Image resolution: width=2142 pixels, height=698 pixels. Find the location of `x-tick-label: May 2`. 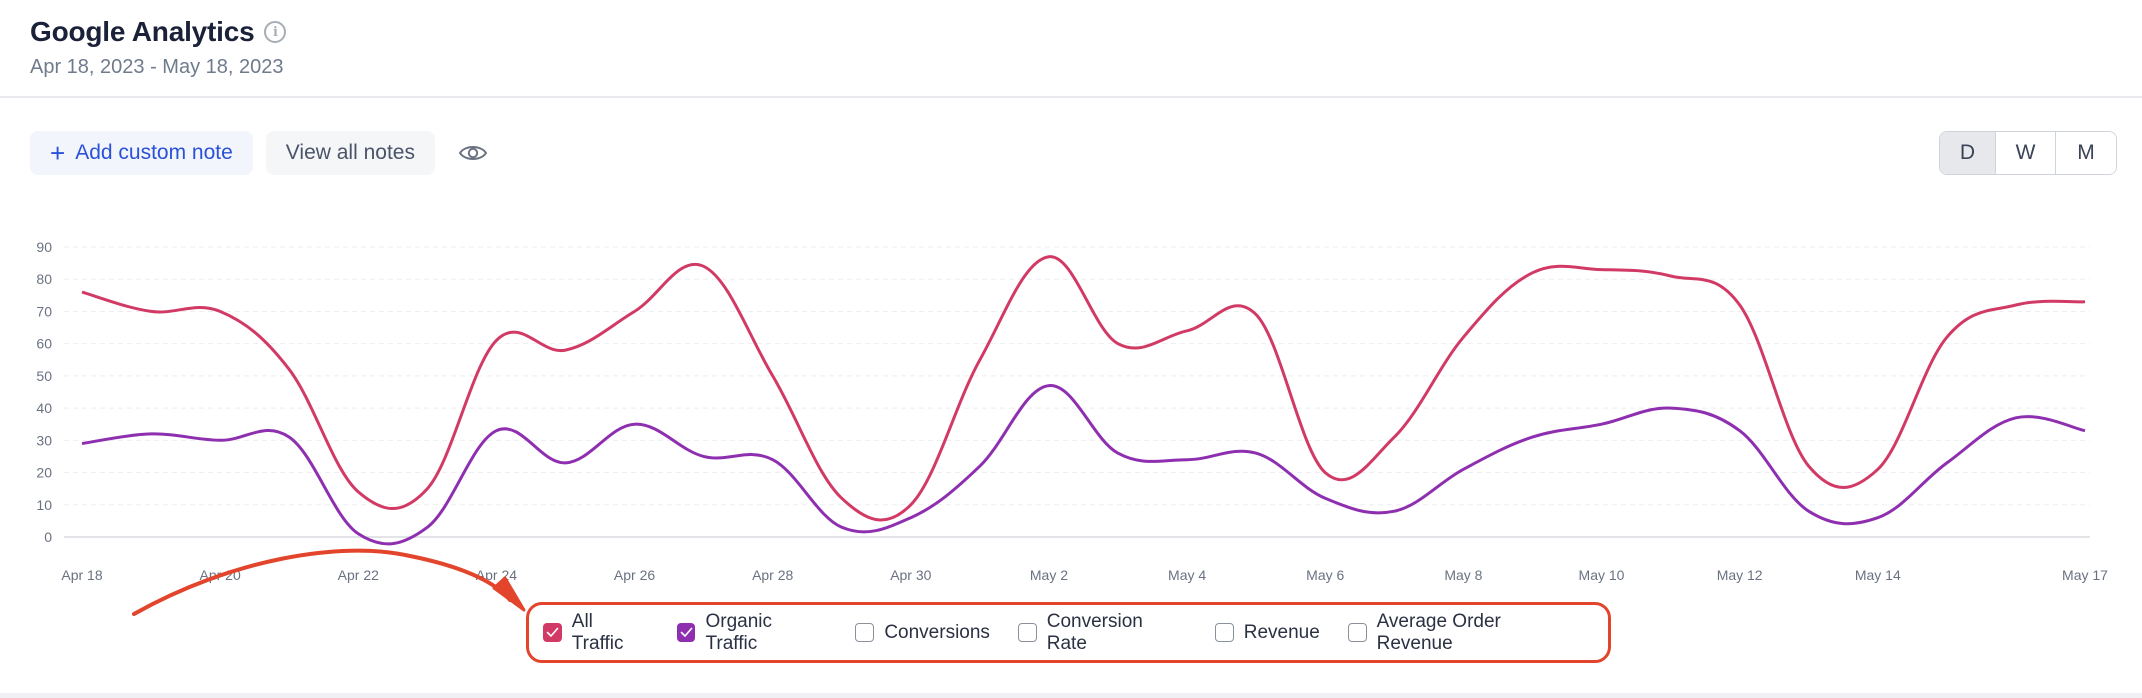

x-tick-label: May 2 is located at coordinates (1049, 575).